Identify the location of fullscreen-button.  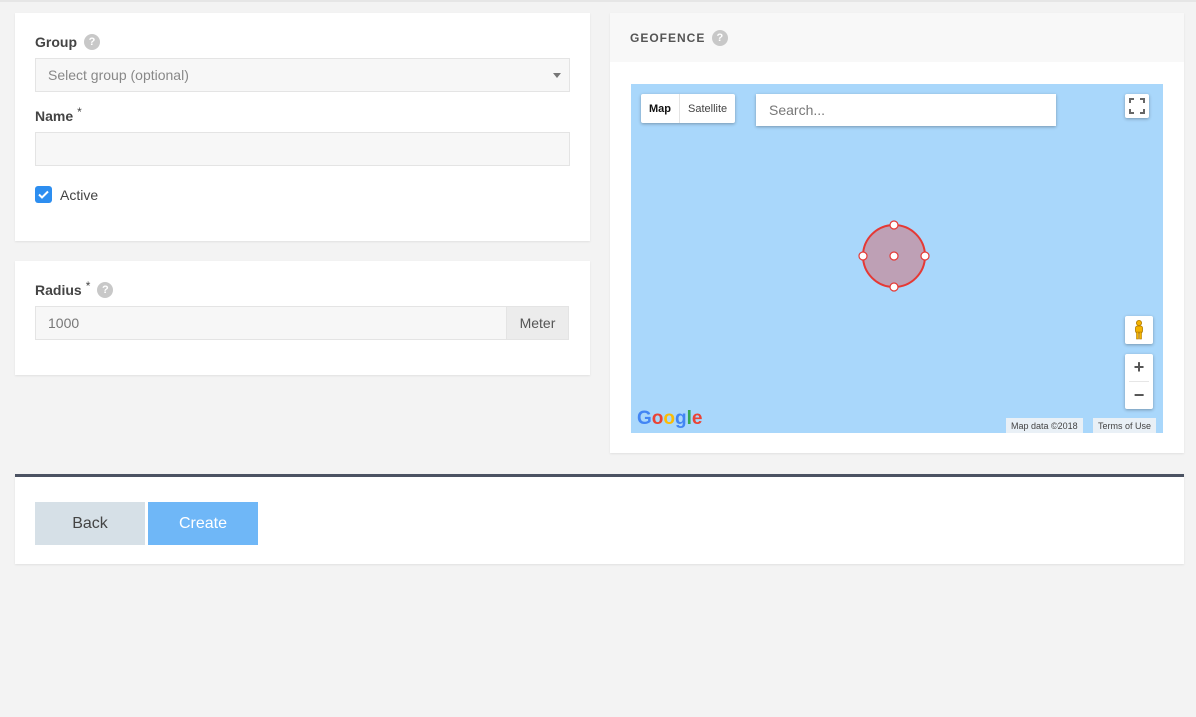
(1137, 106).